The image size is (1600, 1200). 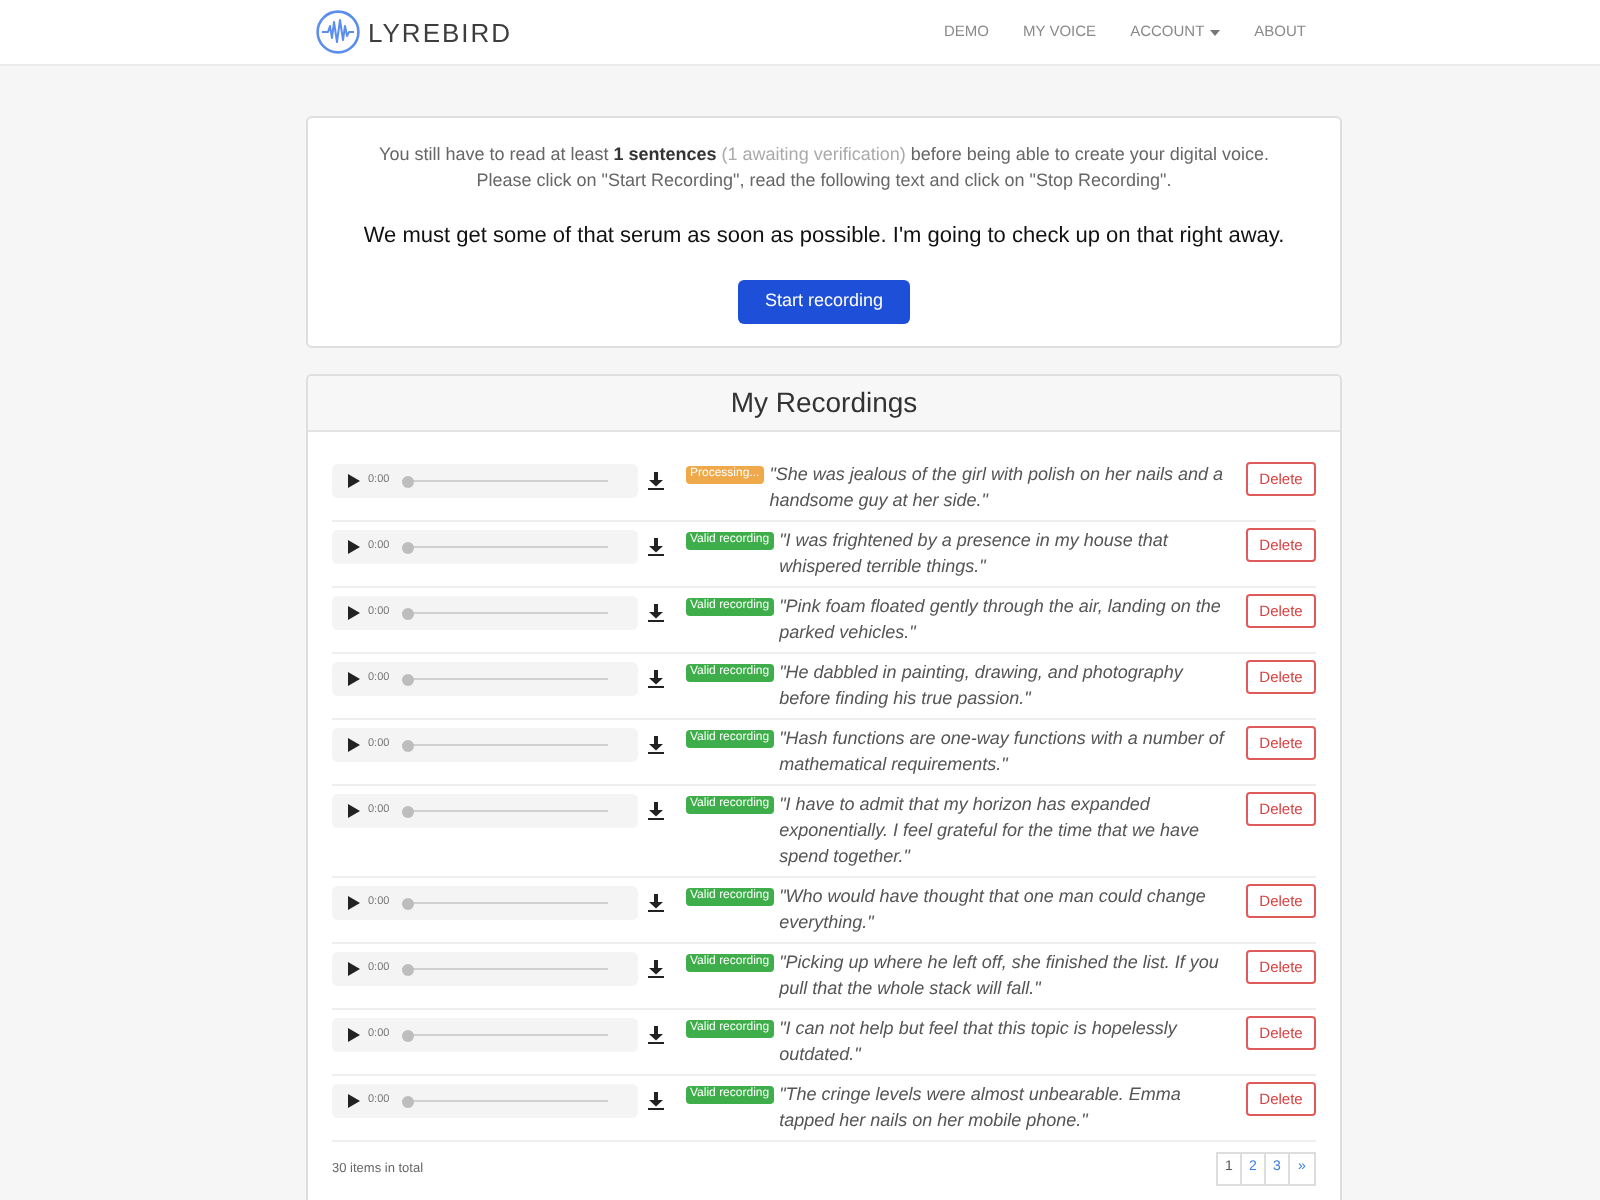 What do you see at coordinates (1000, 976) in the screenshot?
I see `recording-text: "Picking up where he left off, she finished the list. If you pull that the whole stack will fall."` at bounding box center [1000, 976].